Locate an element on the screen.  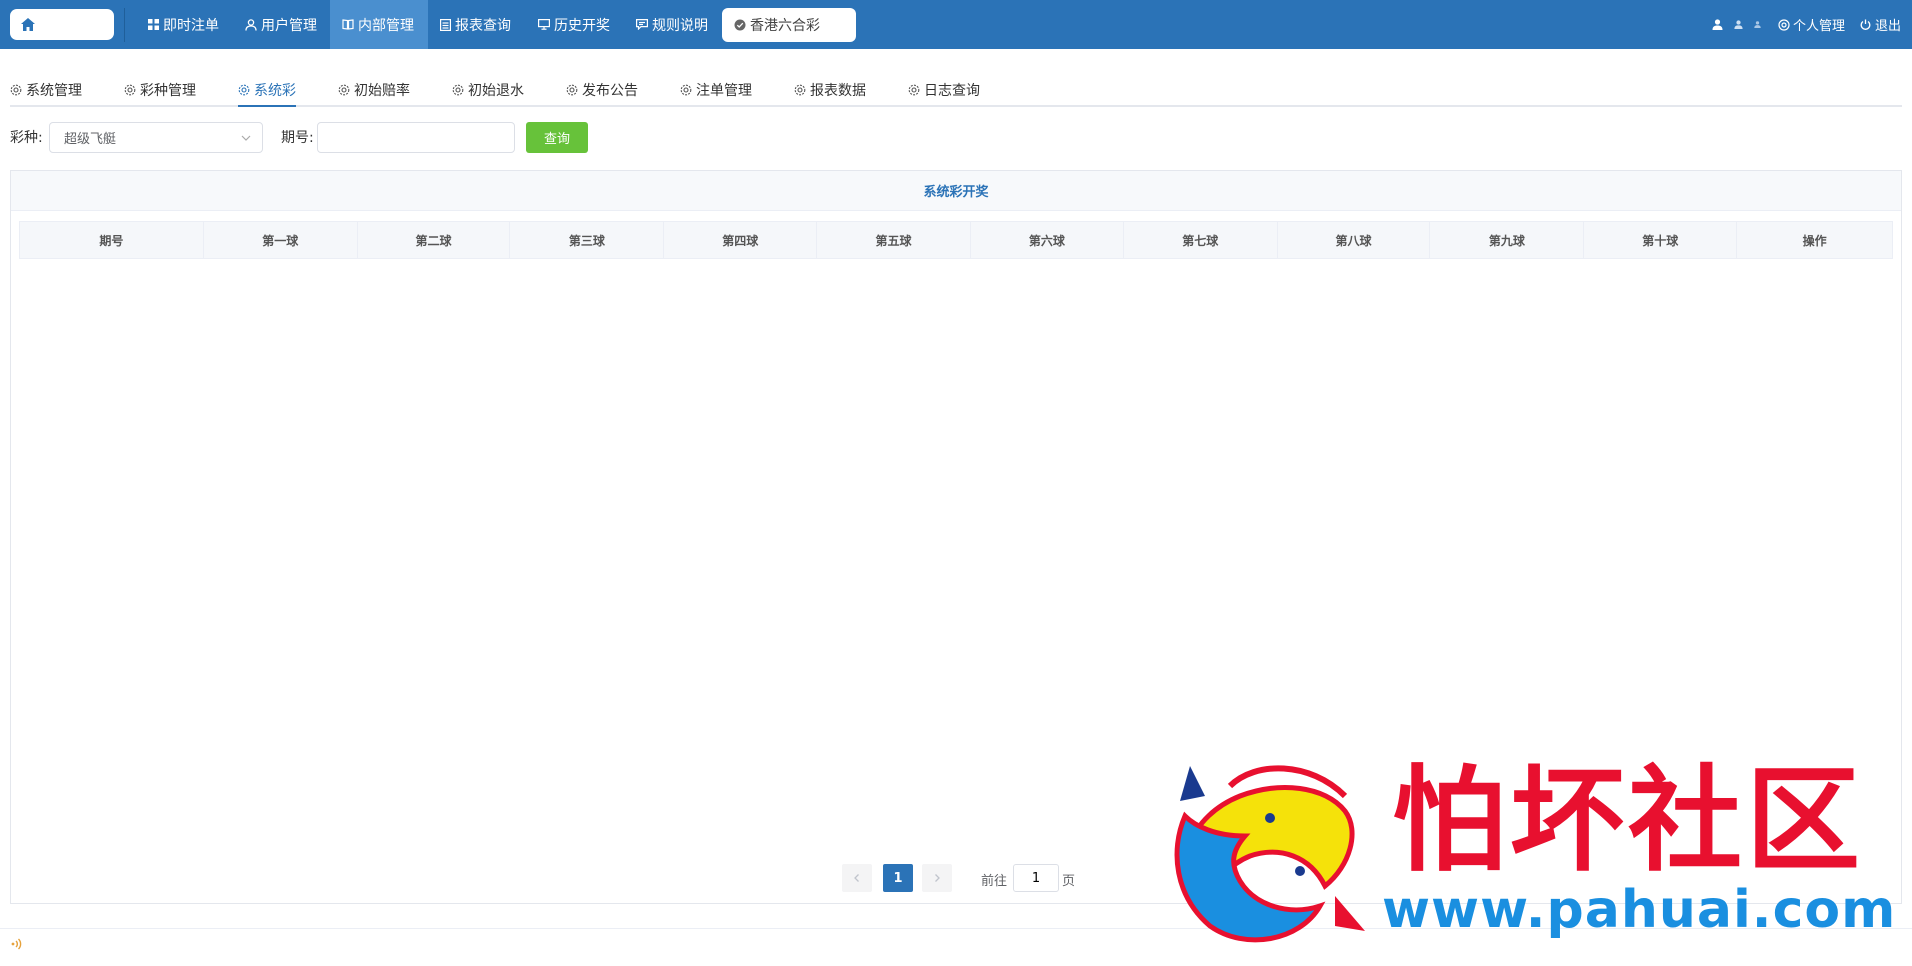
column-header: 操作 is located at coordinates (1814, 240).